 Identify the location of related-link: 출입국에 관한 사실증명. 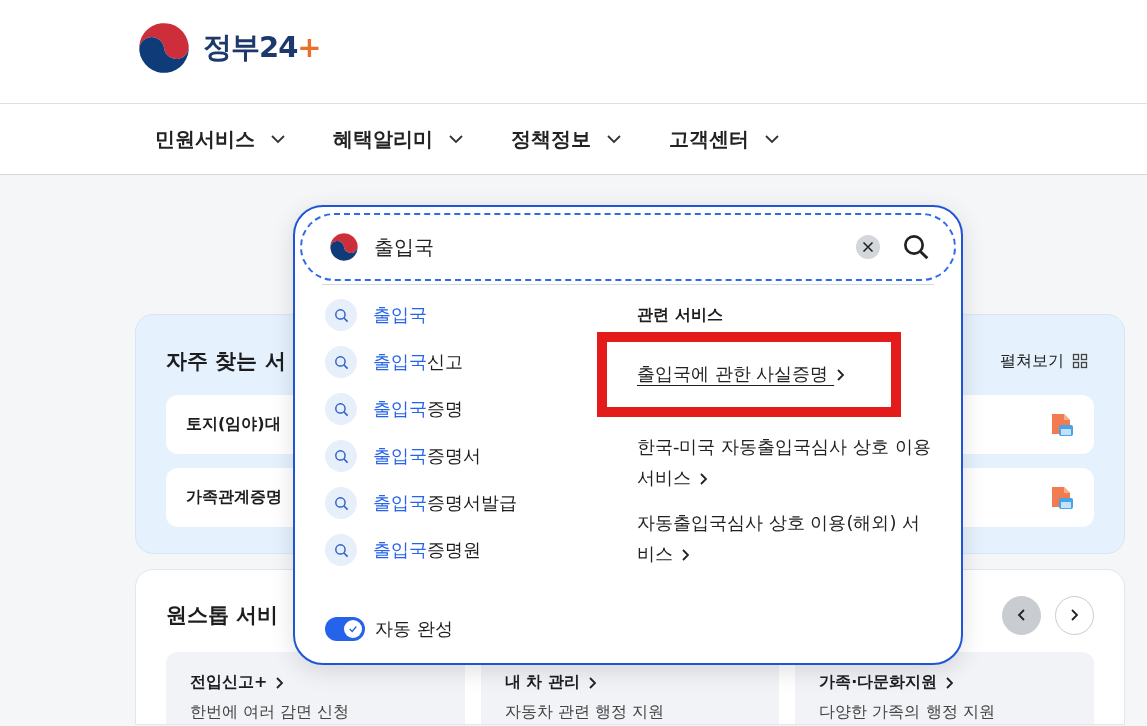
(752, 373).